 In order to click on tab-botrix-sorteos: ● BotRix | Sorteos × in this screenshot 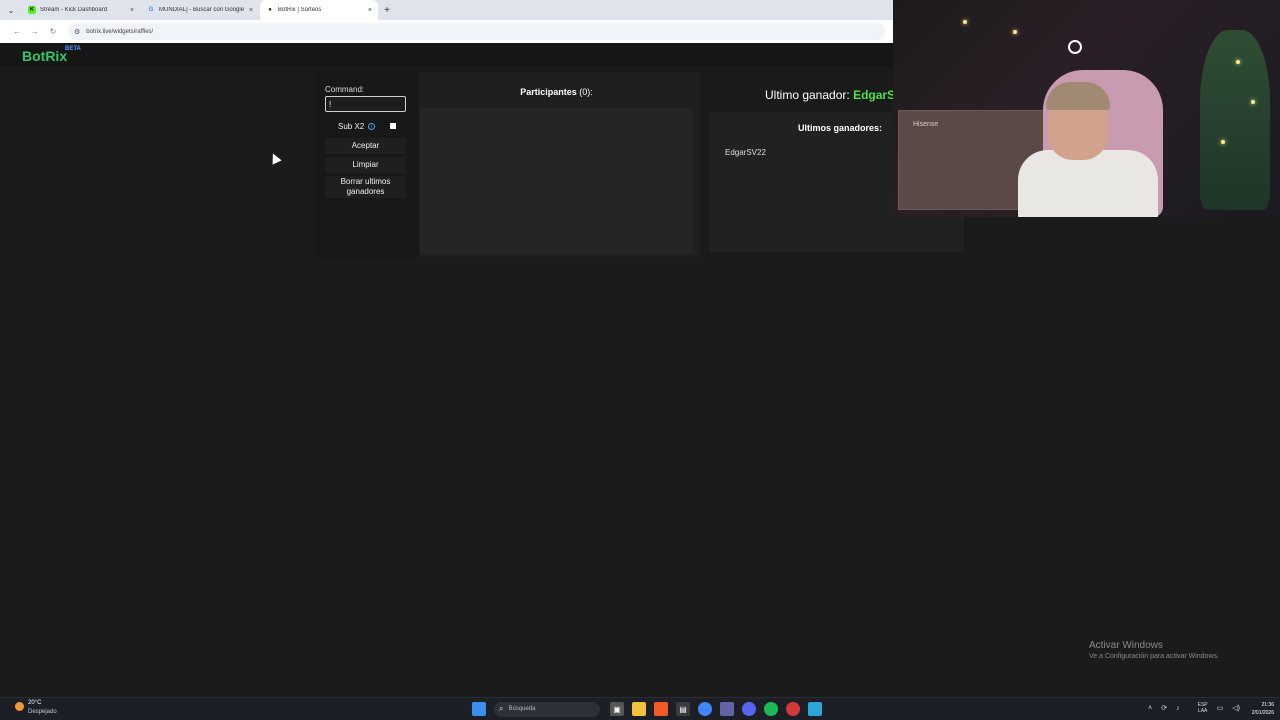, I will do `click(319, 10)`.